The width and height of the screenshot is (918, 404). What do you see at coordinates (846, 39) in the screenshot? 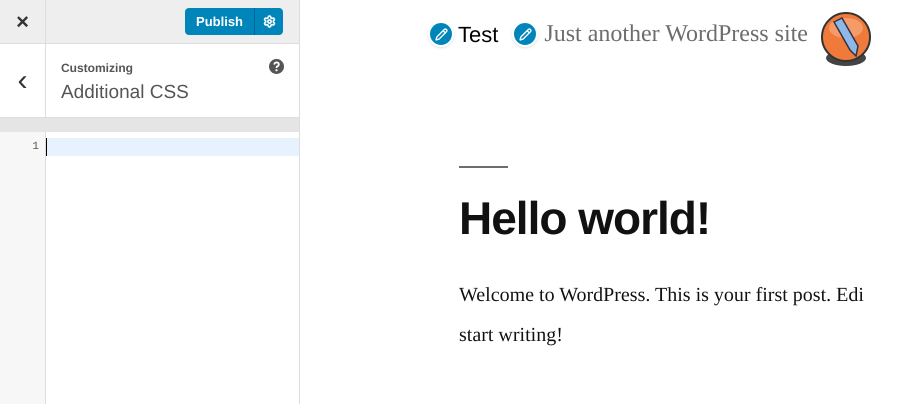
I see `pencil-icon` at bounding box center [846, 39].